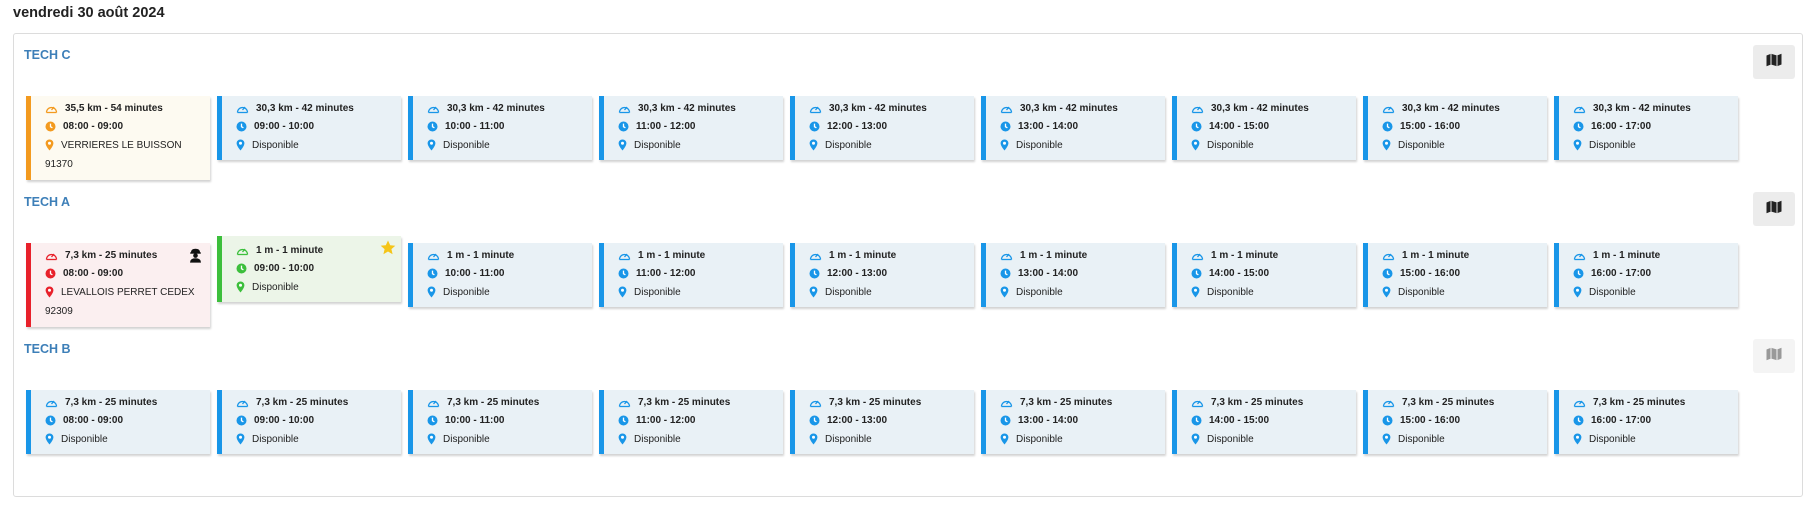 The image size is (1816, 519). What do you see at coordinates (857, 273) in the screenshot?
I see `slot-time-slot: 12:00 - 13:00` at bounding box center [857, 273].